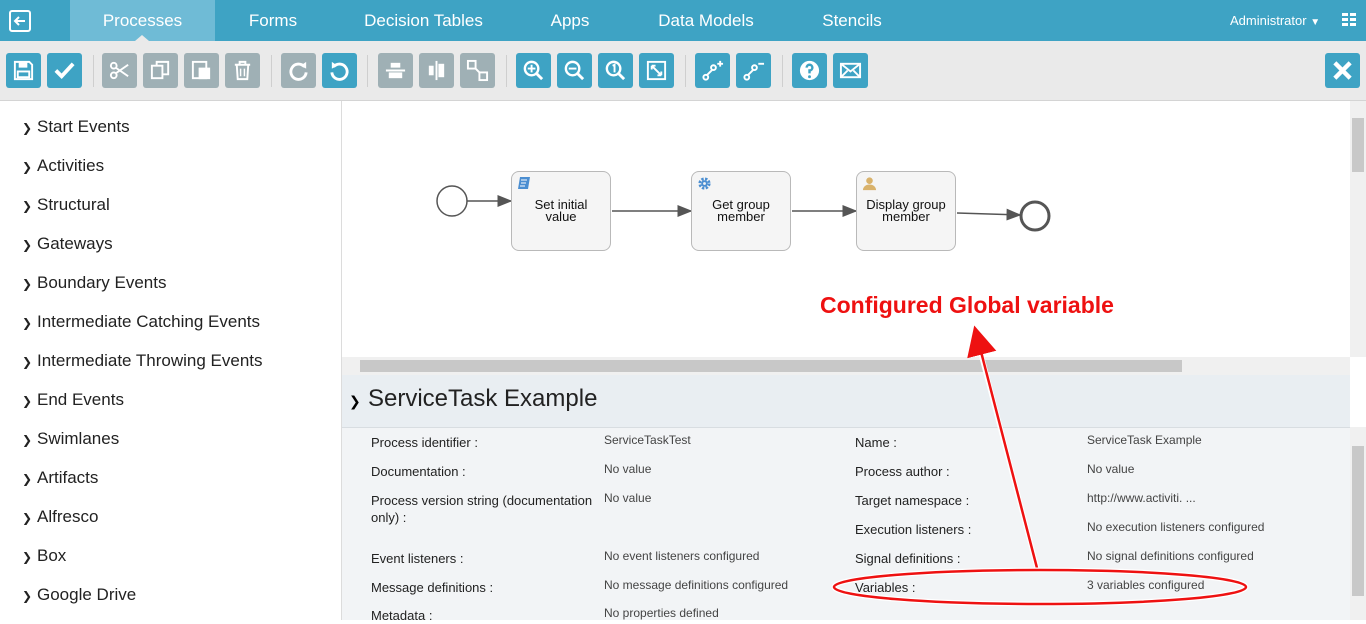 The height and width of the screenshot is (624, 1366). What do you see at coordinates (696, 585) in the screenshot?
I see `property-value-message-definitions: No message definitions configured` at bounding box center [696, 585].